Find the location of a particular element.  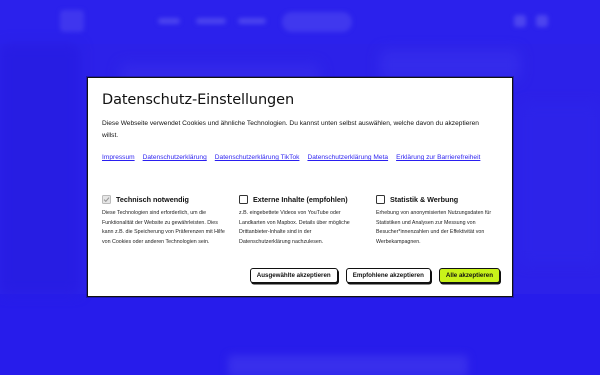

dialog-title: Datenschutz-Einstellungen is located at coordinates (198, 100).